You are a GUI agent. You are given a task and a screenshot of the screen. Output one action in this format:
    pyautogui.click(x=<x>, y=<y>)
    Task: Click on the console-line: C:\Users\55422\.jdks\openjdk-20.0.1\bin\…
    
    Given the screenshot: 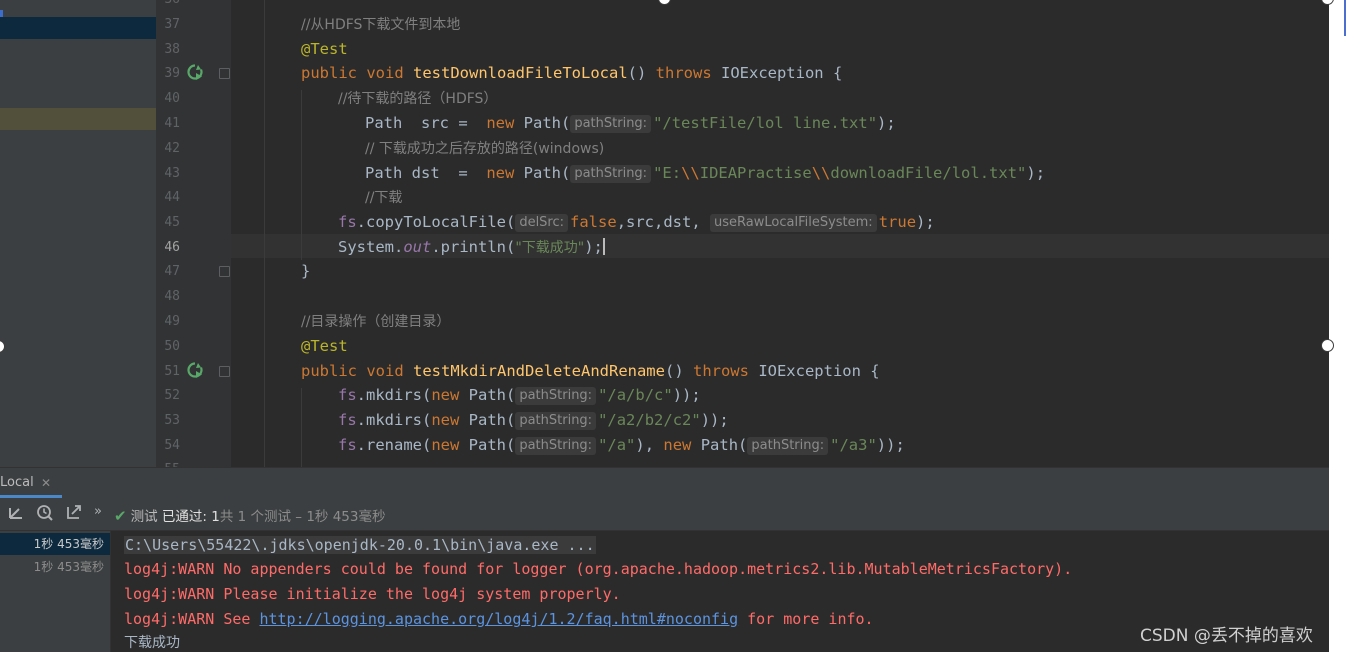 What is the action you would take?
    pyautogui.click(x=360, y=545)
    